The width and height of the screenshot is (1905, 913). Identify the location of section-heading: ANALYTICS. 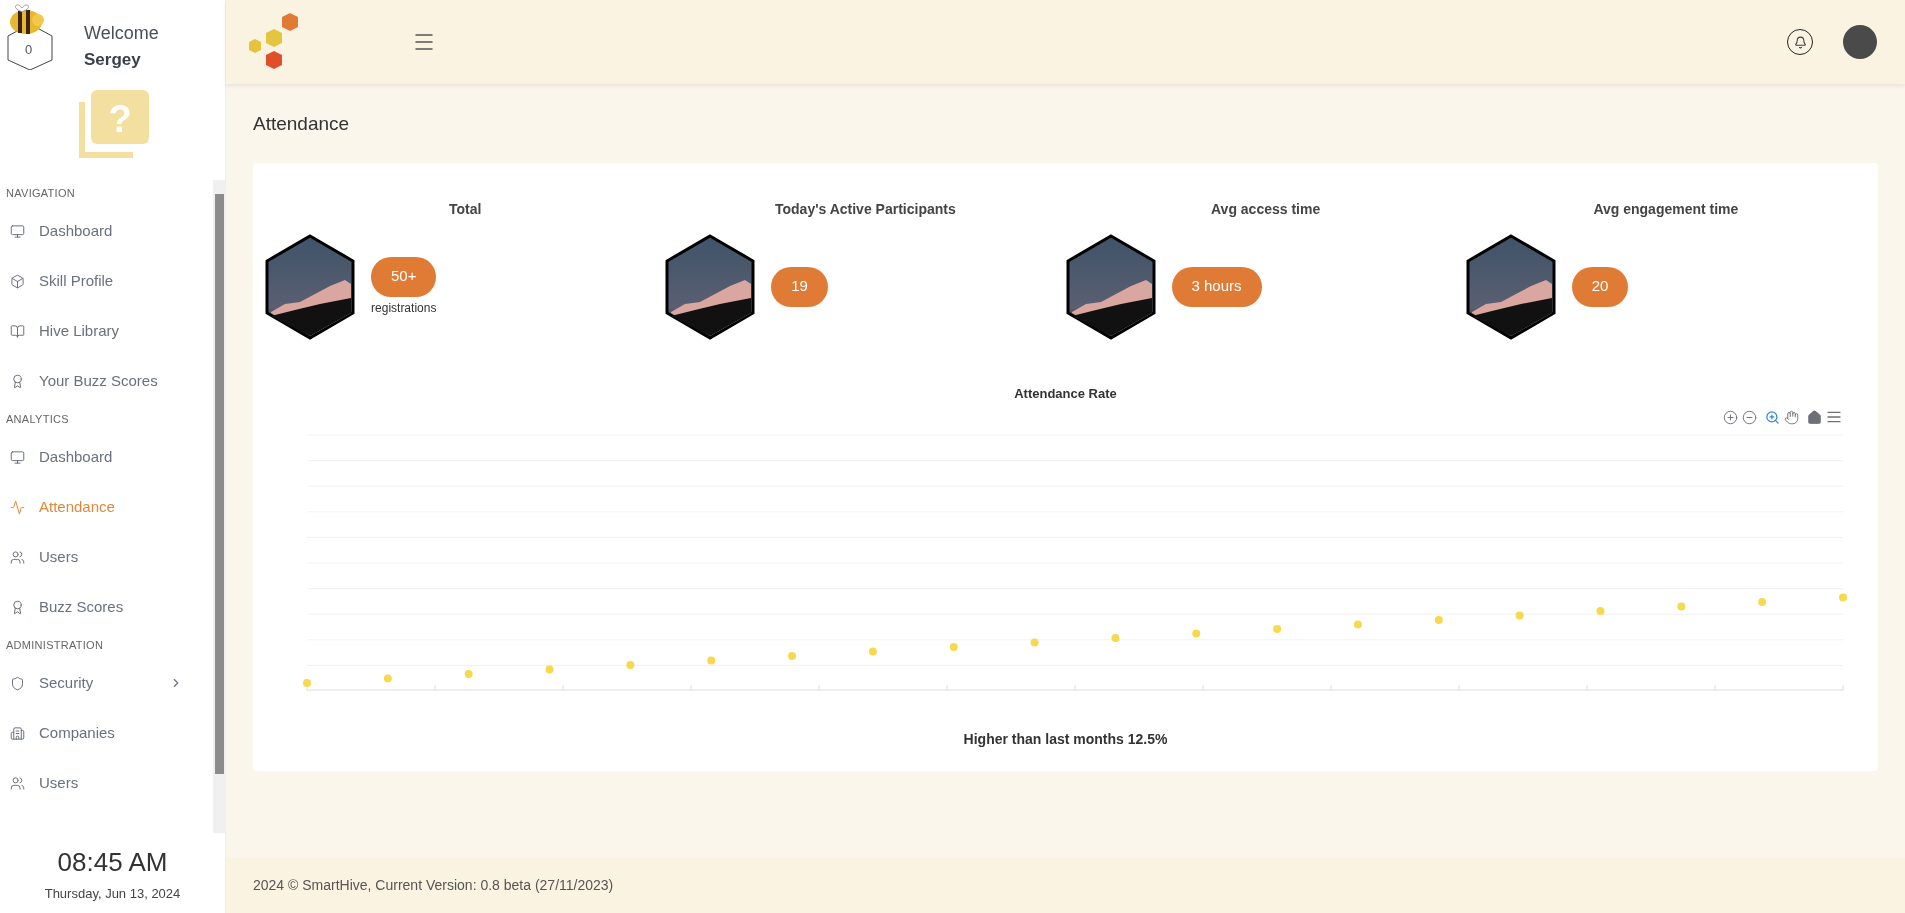
(37, 419).